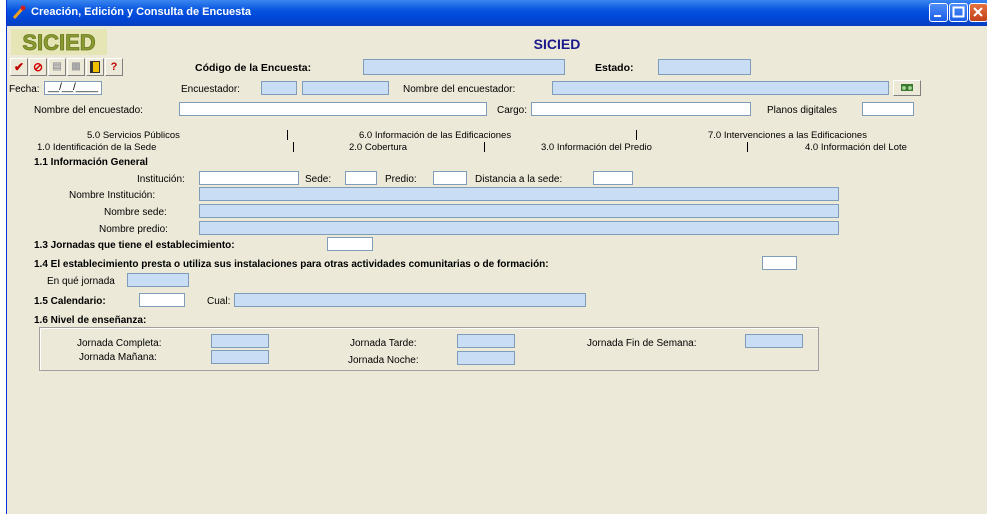  Describe the element at coordinates (70, 301) in the screenshot. I see `section-1-5-title: 1.5 Calendario:` at that location.